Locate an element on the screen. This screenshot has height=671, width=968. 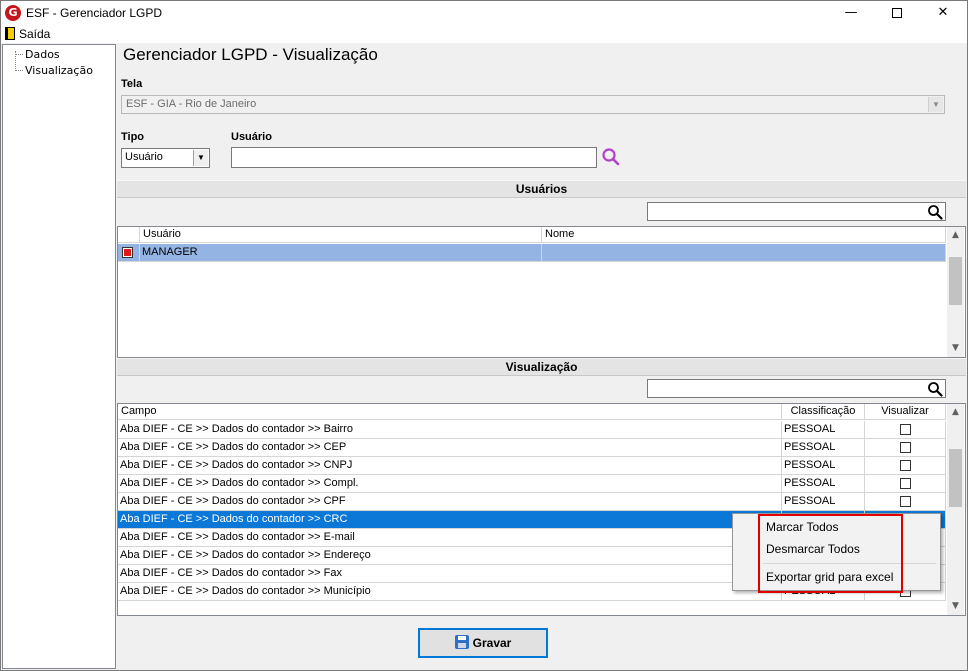
save-button-label: Gravar is located at coordinates (492, 643).